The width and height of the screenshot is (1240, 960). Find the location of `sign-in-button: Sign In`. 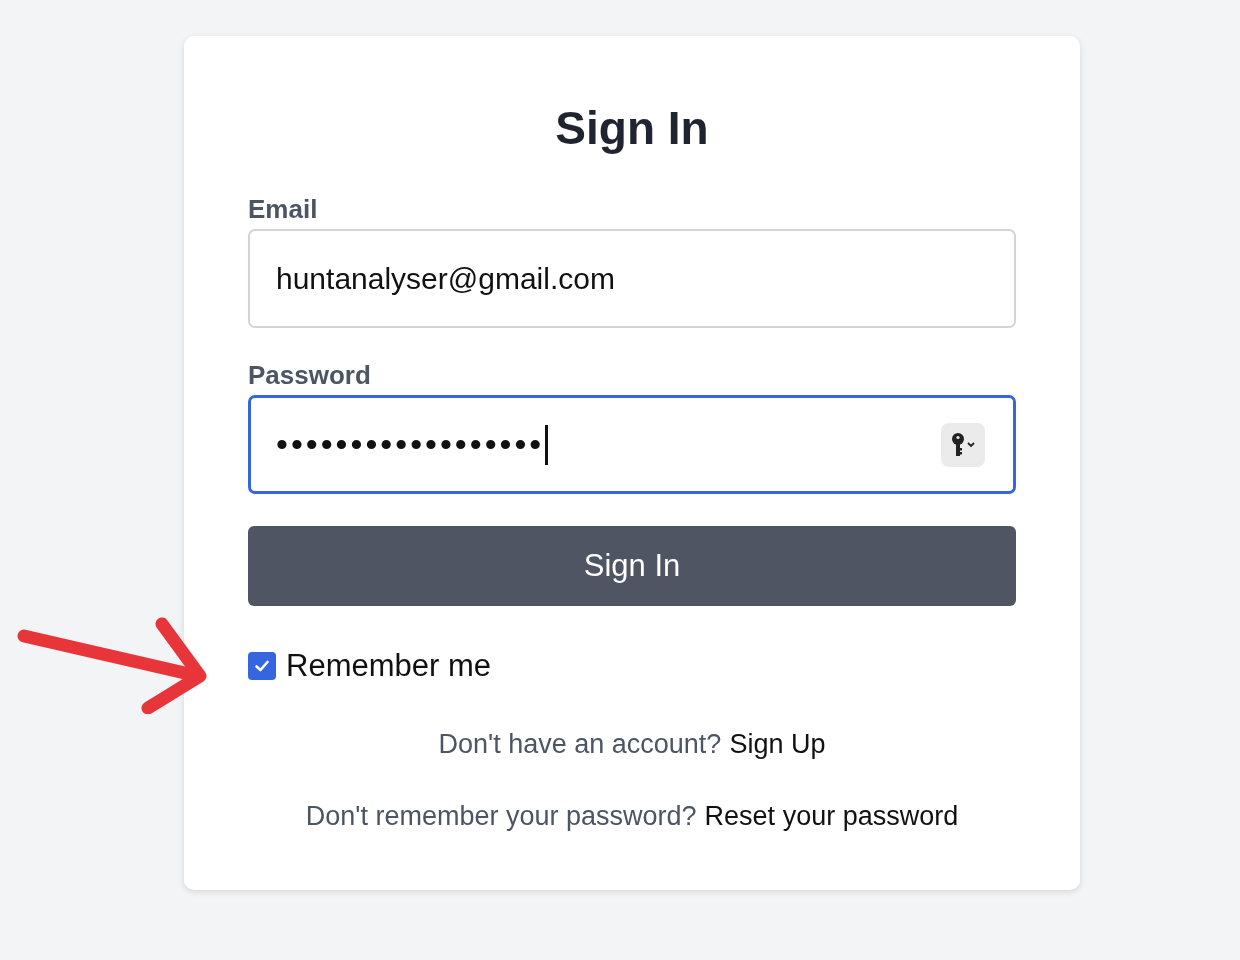

sign-in-button: Sign In is located at coordinates (632, 566).